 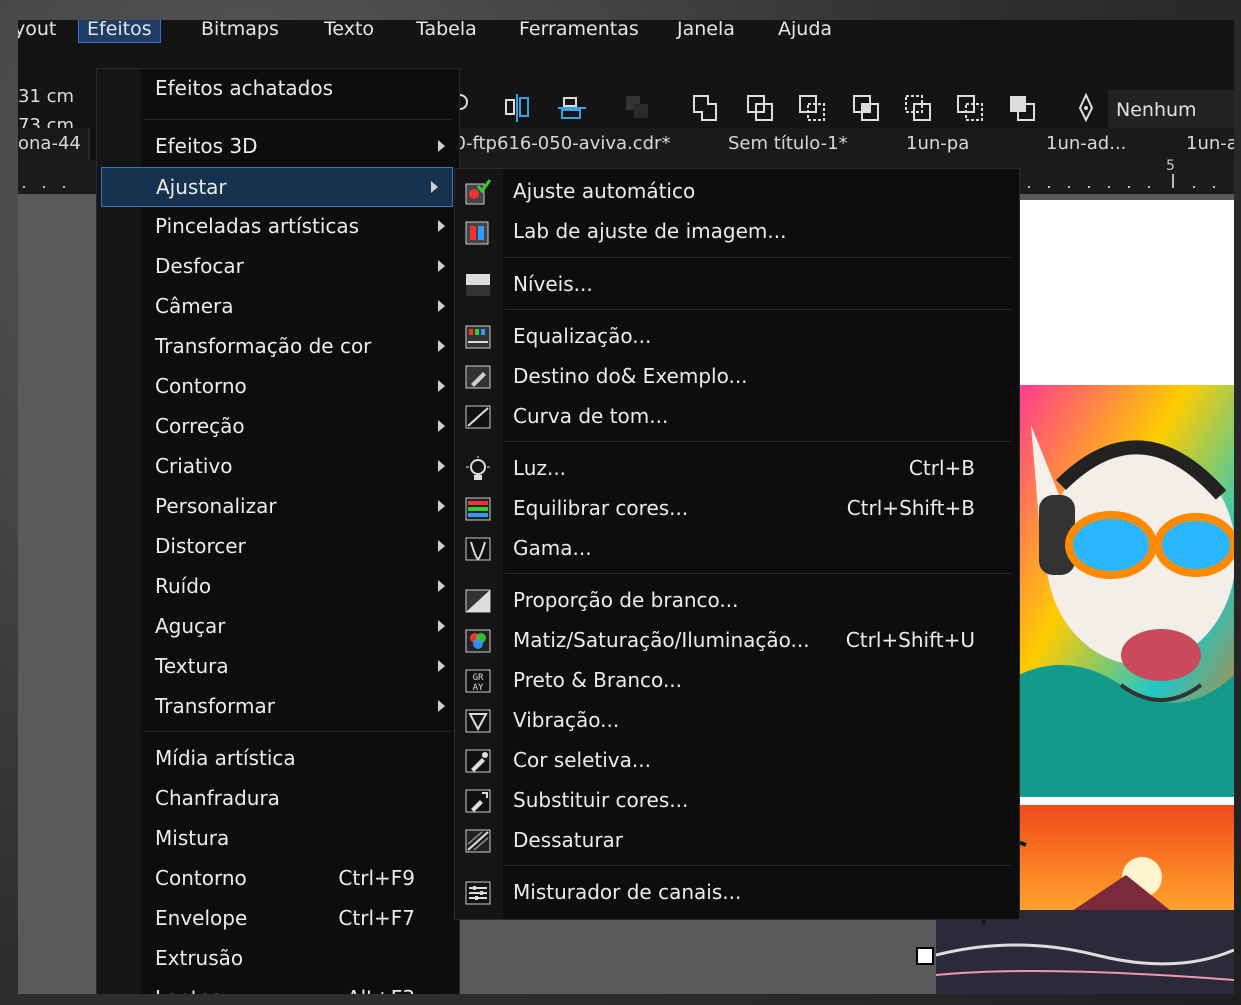 What do you see at coordinates (760, 108) in the screenshot?
I see `trim-icon` at bounding box center [760, 108].